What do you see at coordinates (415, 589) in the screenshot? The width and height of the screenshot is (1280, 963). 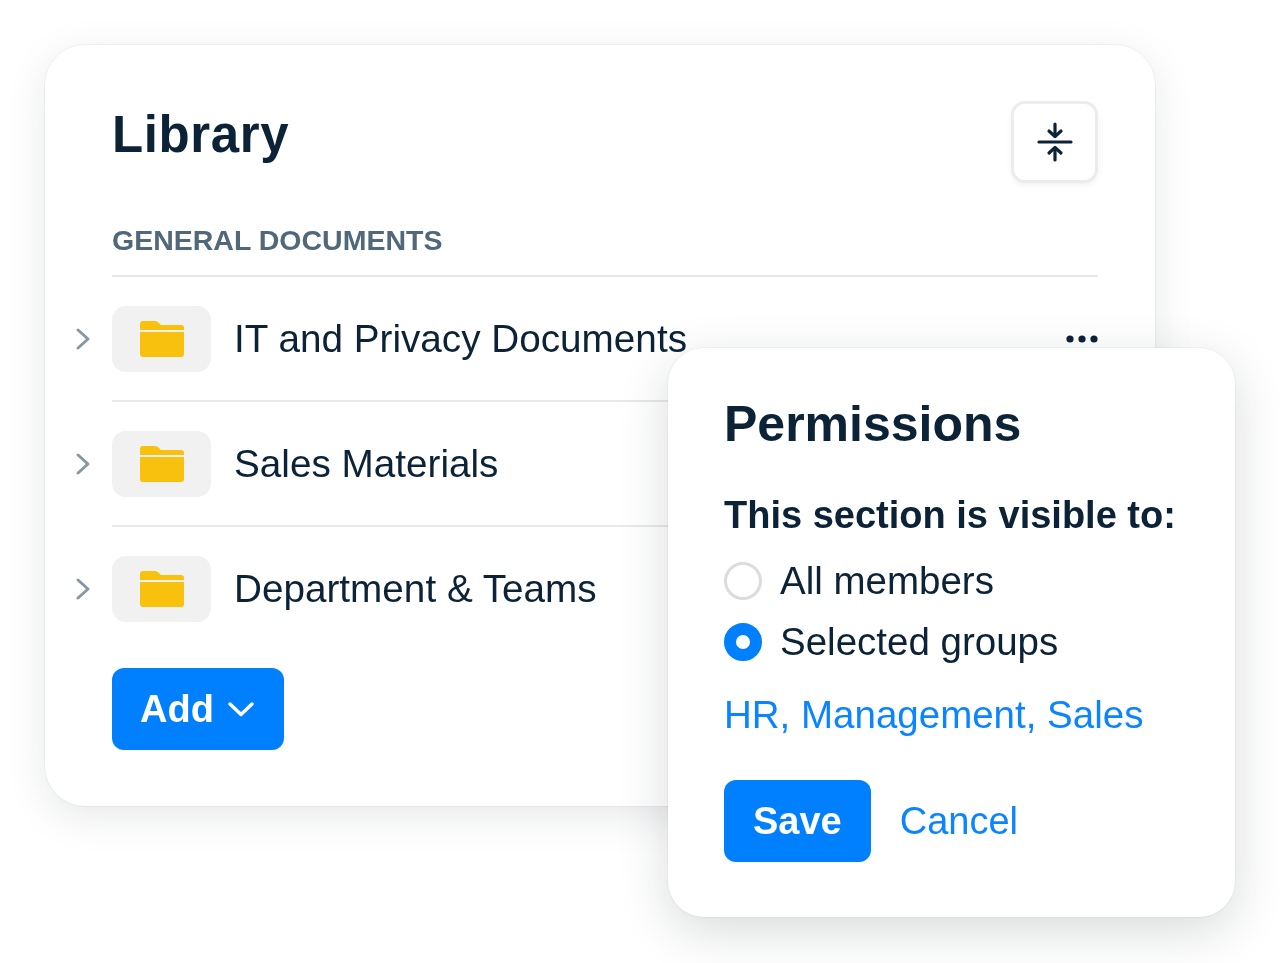 I see `folder-name: Department & Teams` at bounding box center [415, 589].